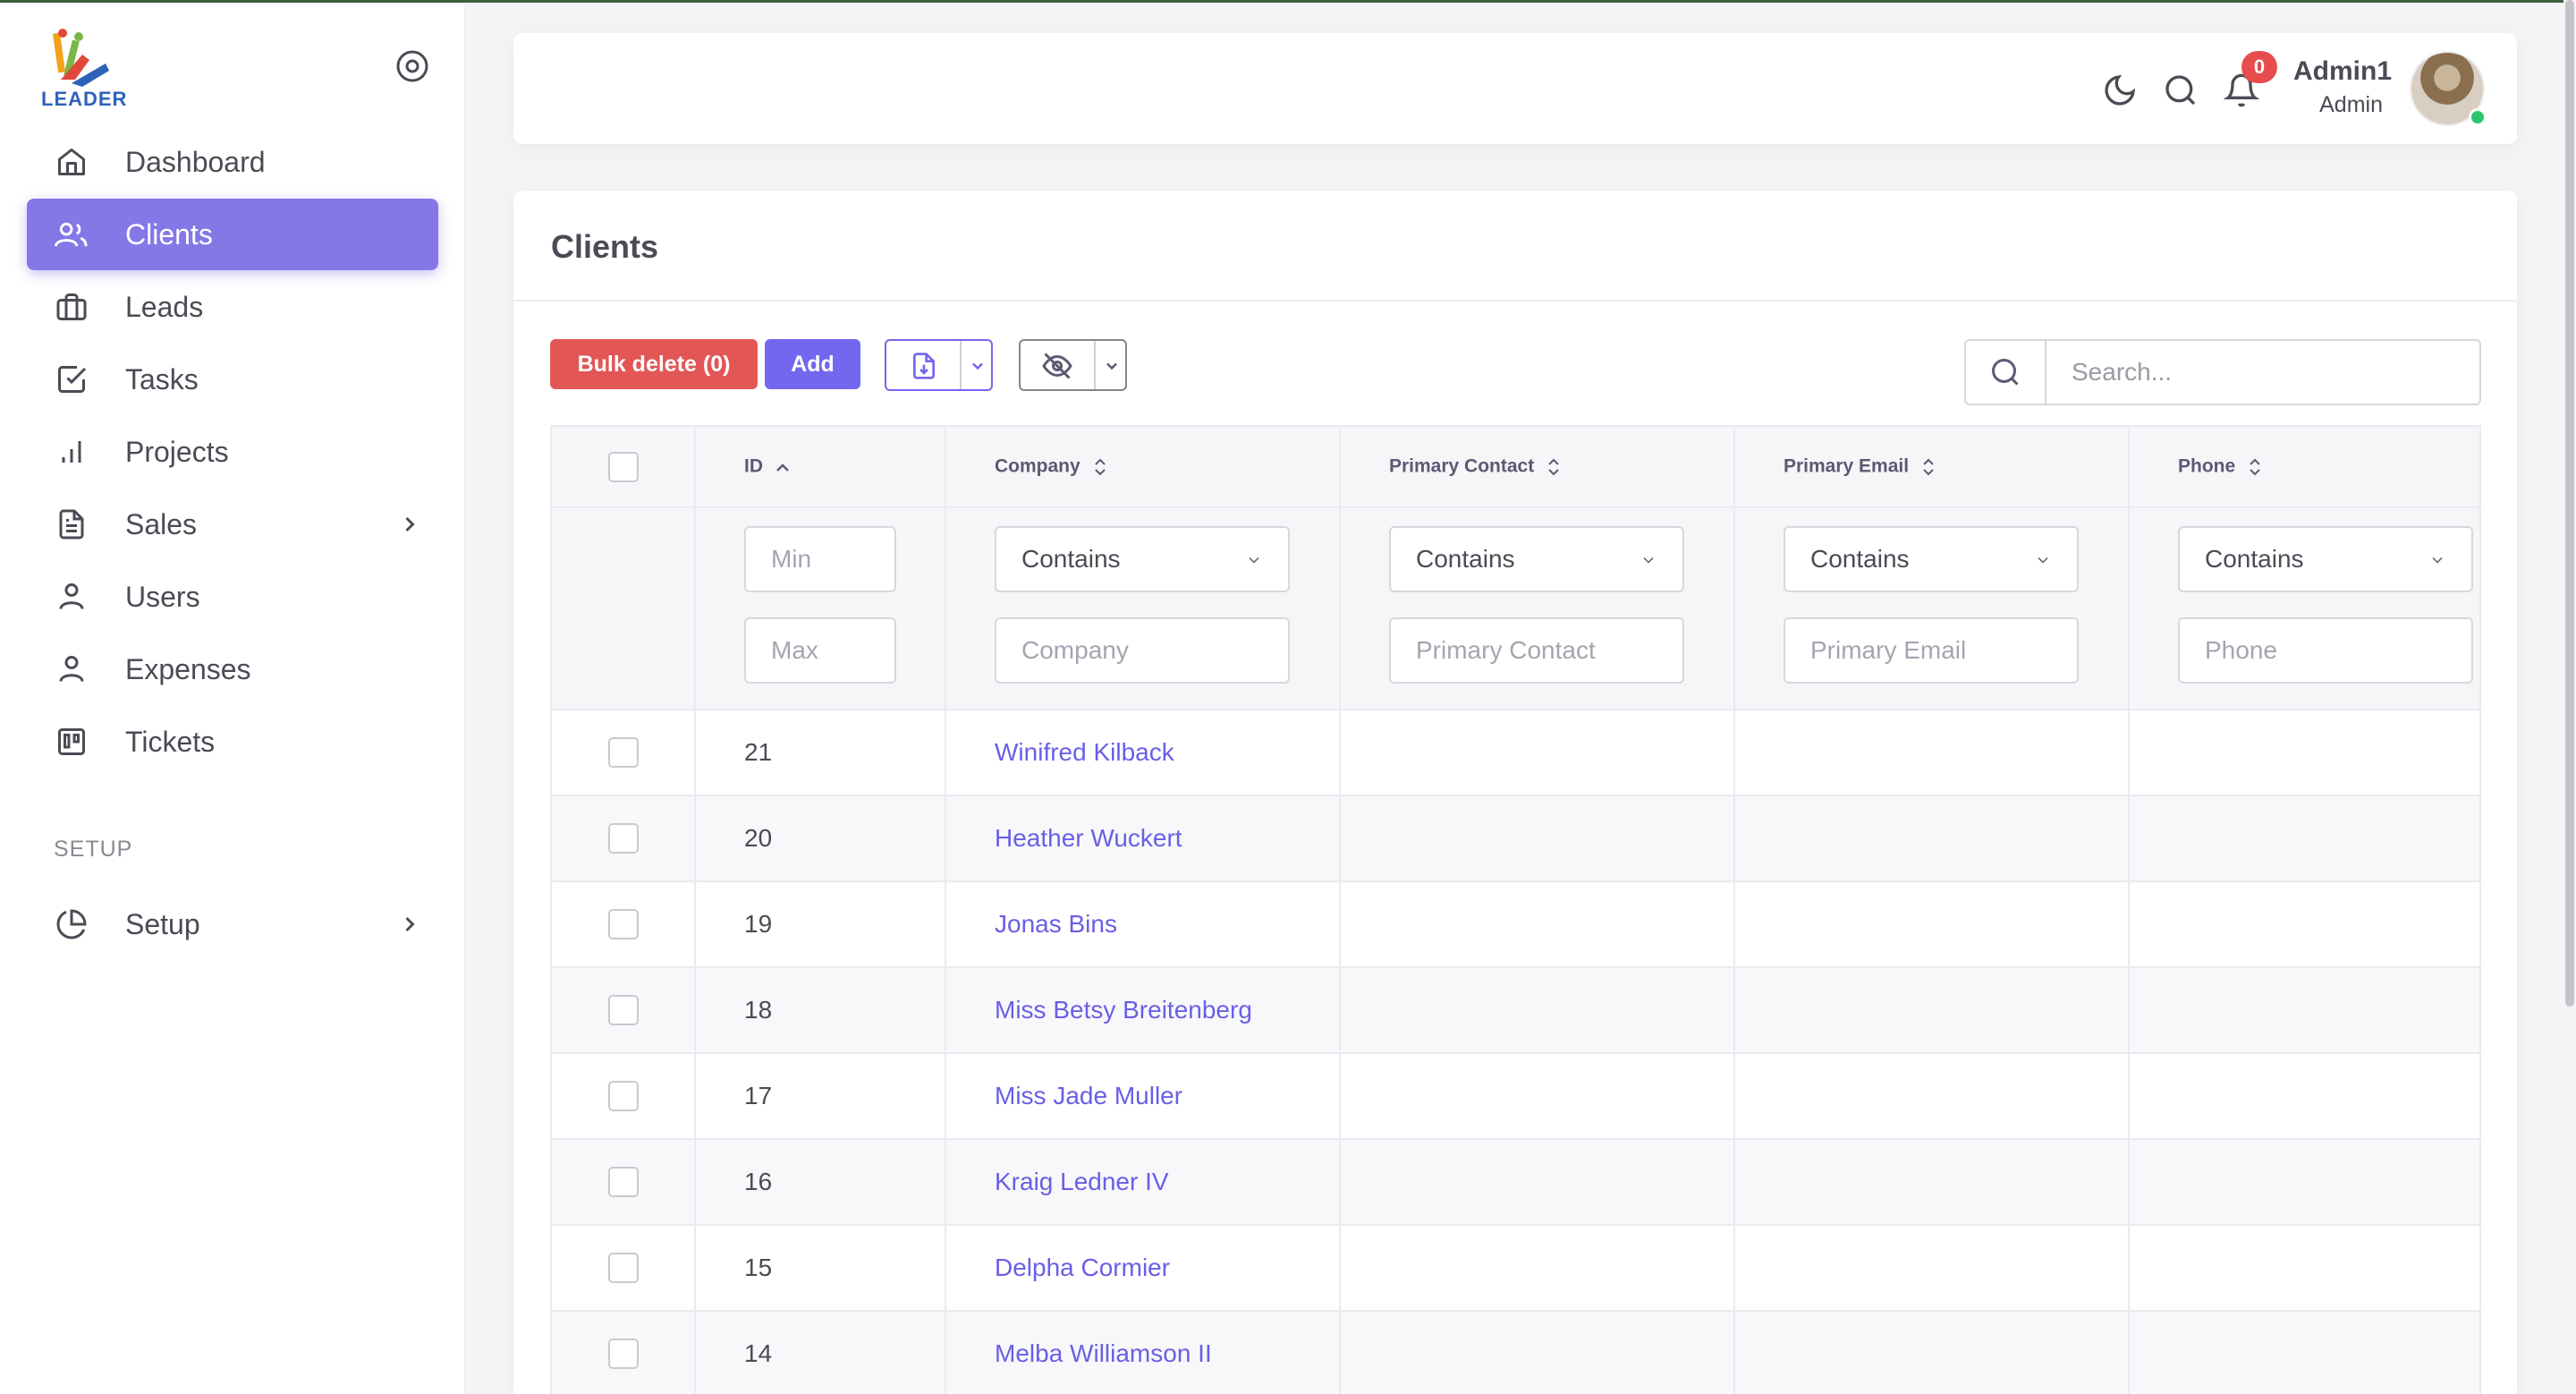 This screenshot has height=1394, width=2576. I want to click on filter-cell-phone: Contains Phone, so click(2304, 608).